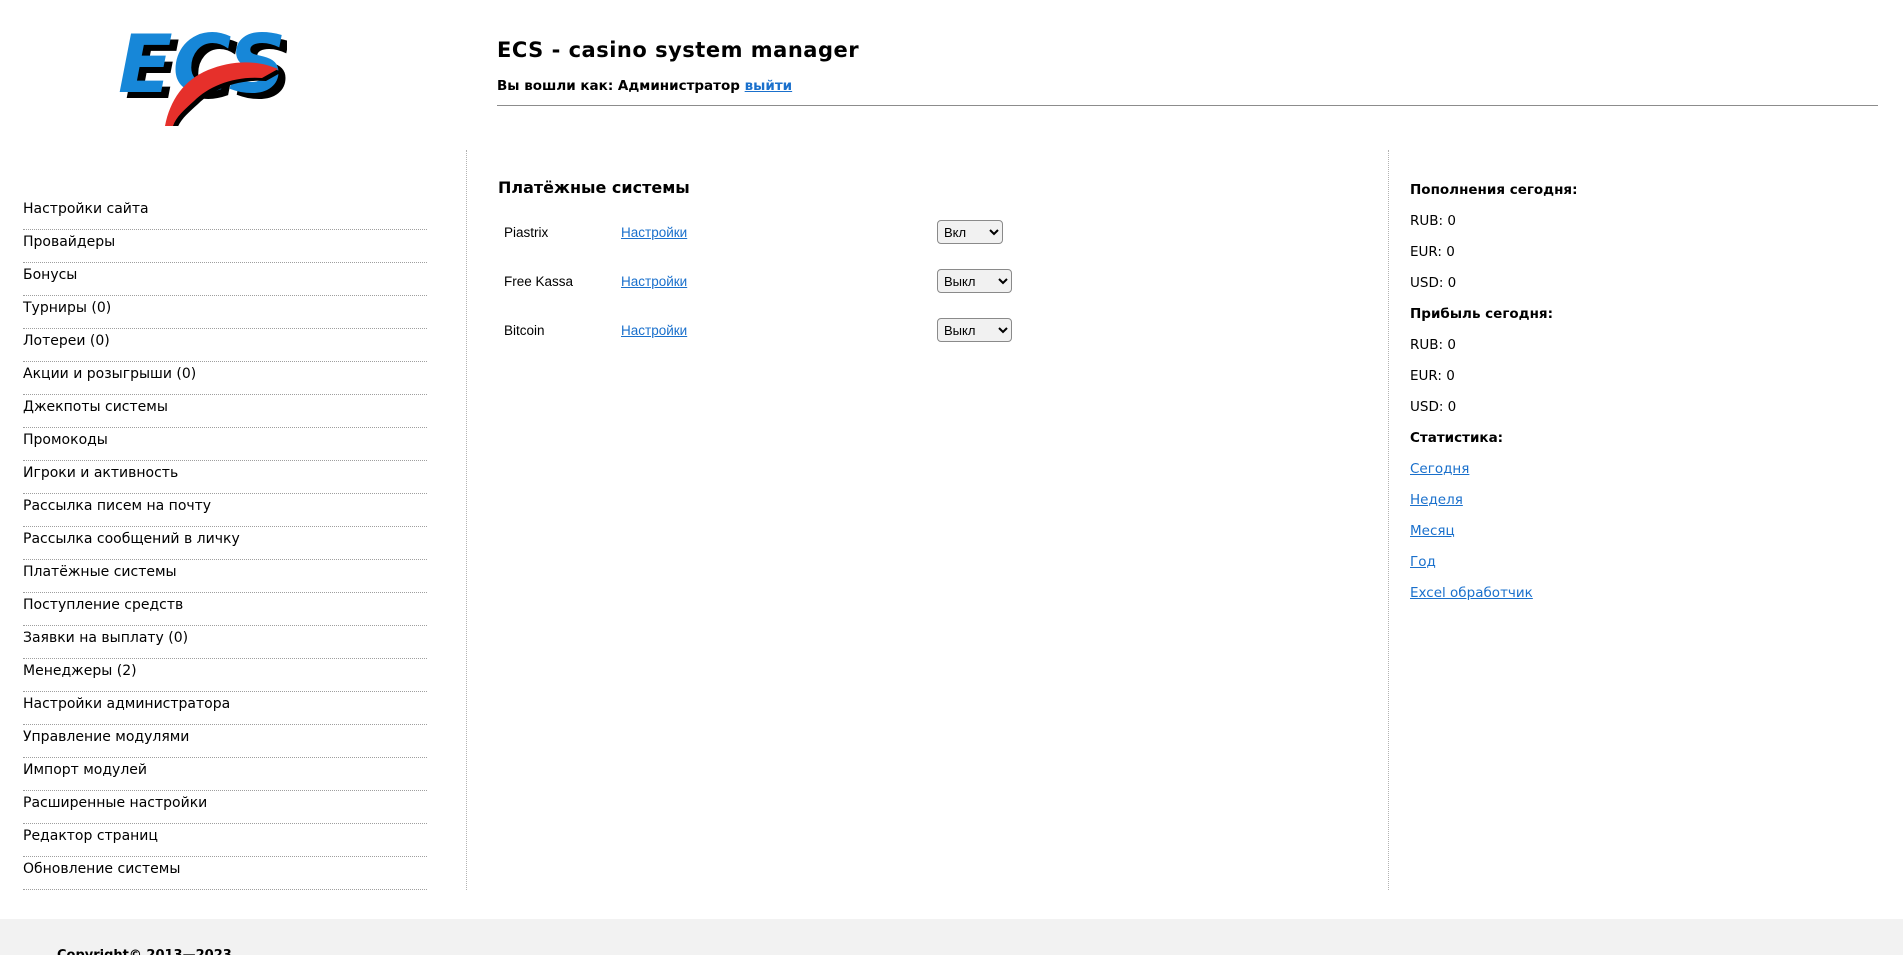 This screenshot has height=955, width=1903. Describe the element at coordinates (225, 807) in the screenshot. I see `sidebar-item-advanced-settings: Расширенные настройки` at that location.